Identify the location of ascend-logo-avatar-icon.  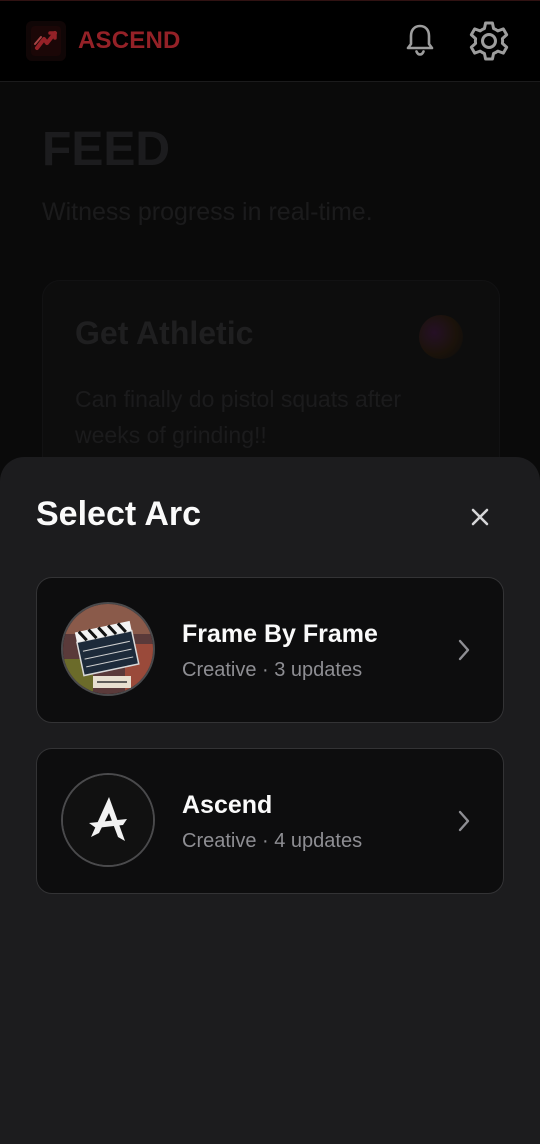
(108, 820).